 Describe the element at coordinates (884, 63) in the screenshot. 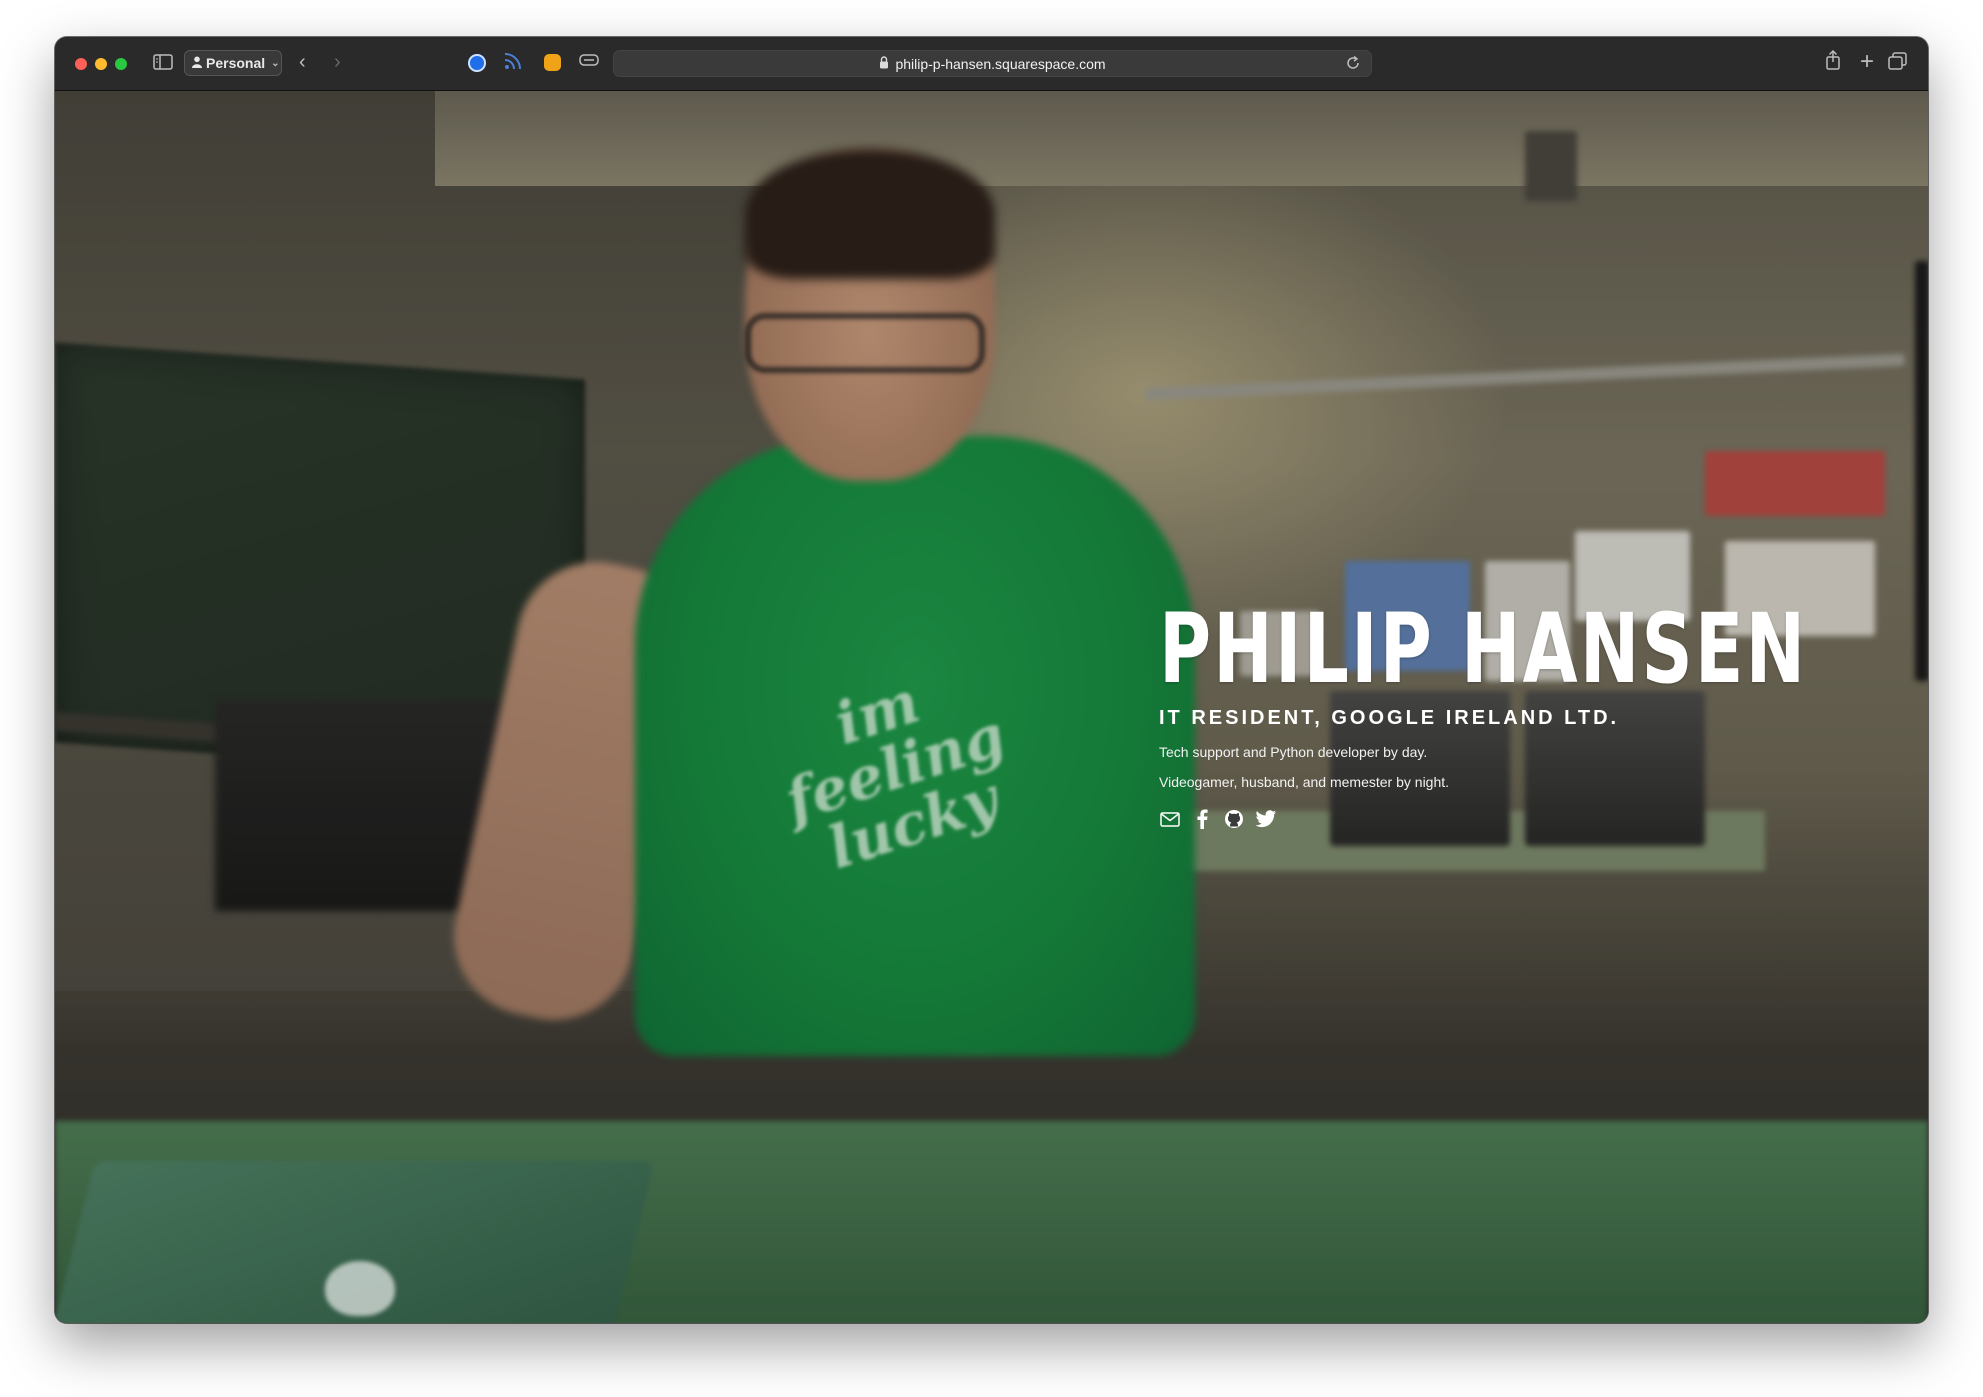

I see `lock-icon` at that location.